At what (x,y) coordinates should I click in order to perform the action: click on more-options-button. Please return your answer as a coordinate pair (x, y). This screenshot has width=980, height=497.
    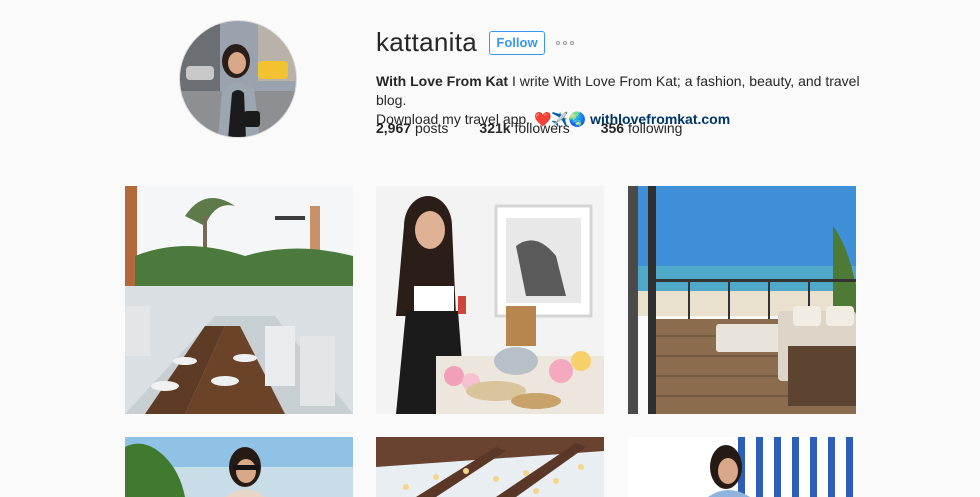
    Looking at the image, I should click on (567, 43).